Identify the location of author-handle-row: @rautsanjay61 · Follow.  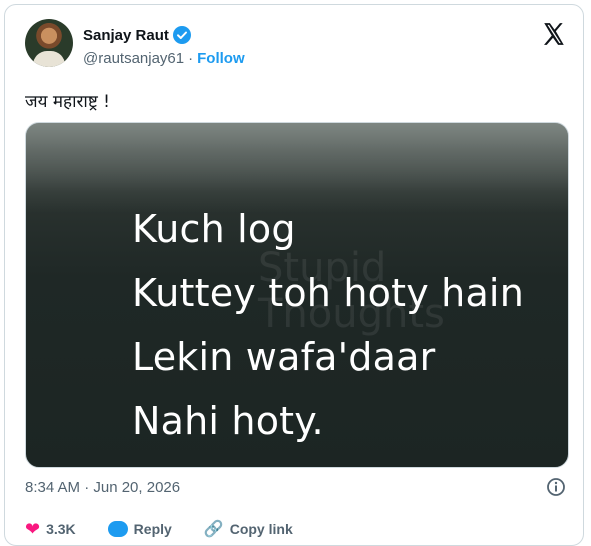
(164, 58).